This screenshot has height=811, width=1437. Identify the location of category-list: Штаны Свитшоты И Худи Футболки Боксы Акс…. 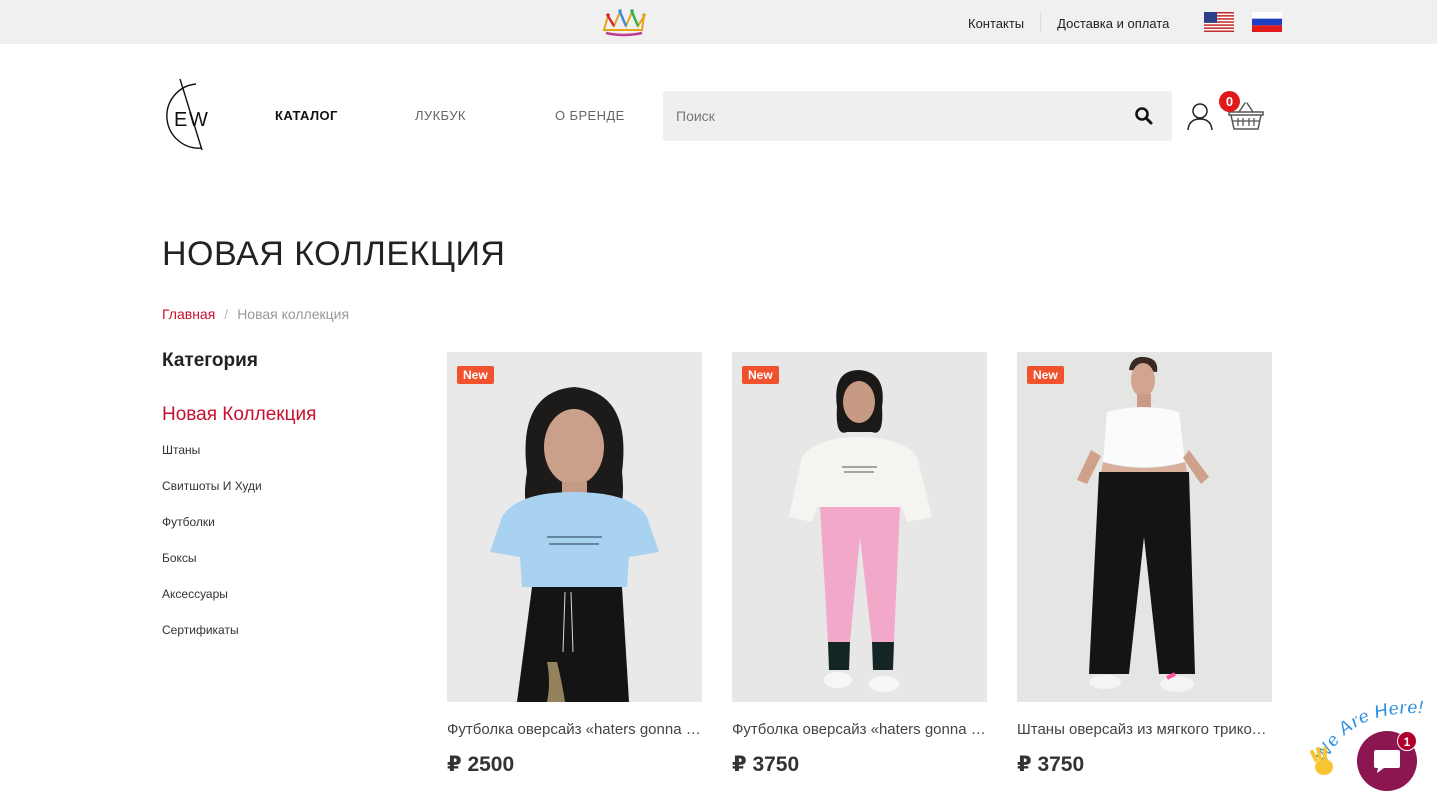
(212, 551).